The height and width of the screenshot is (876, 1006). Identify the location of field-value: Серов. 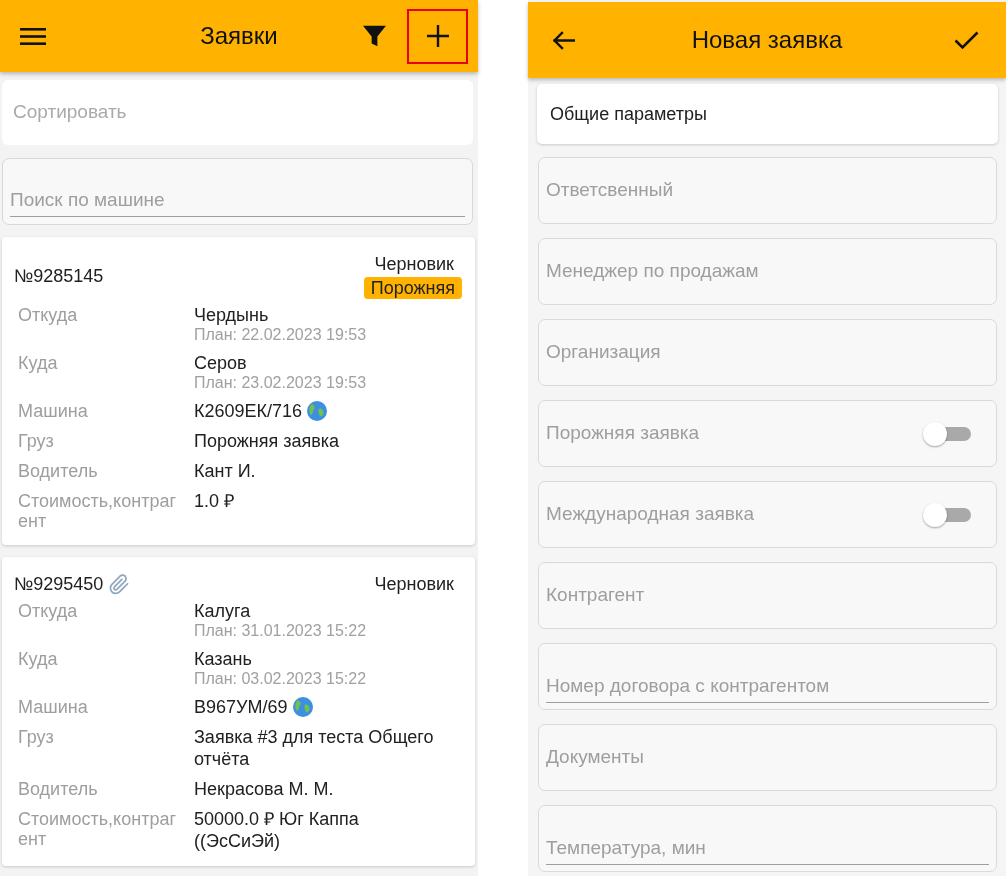
(221, 363).